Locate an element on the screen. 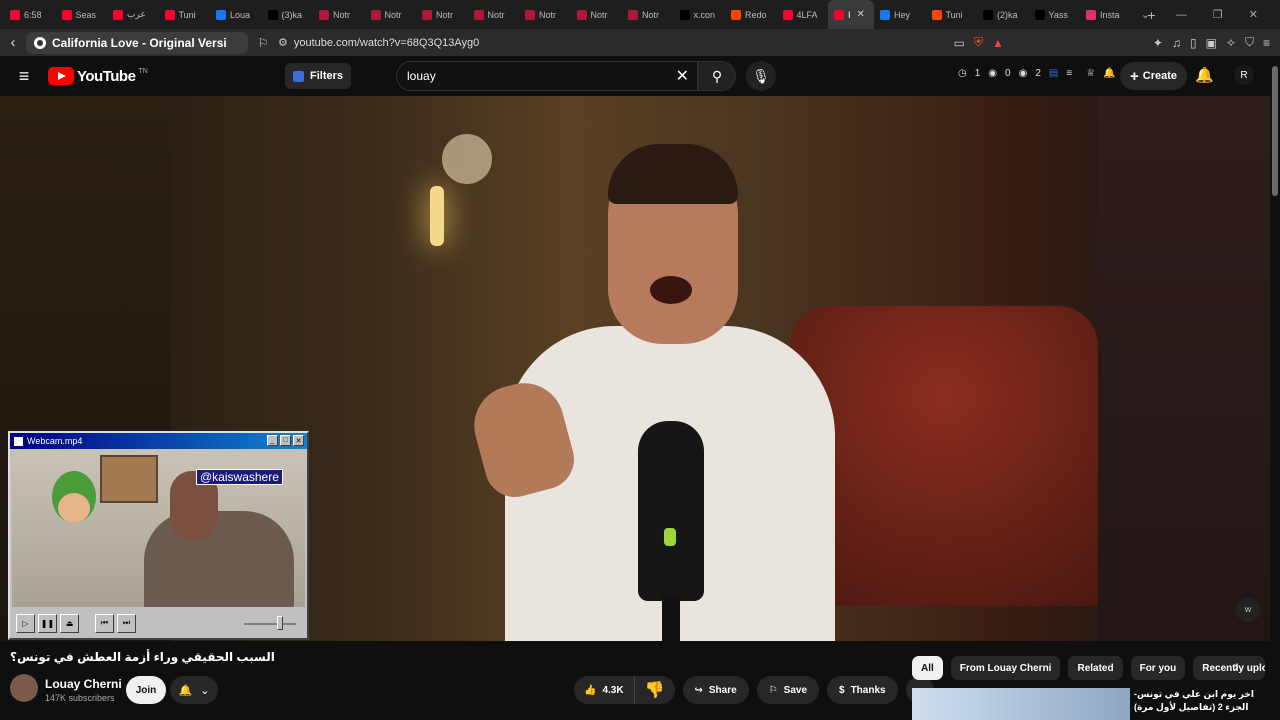 Image resolution: width=1280 pixels, height=720 pixels. browser-tab: Hey is located at coordinates (900, 14).